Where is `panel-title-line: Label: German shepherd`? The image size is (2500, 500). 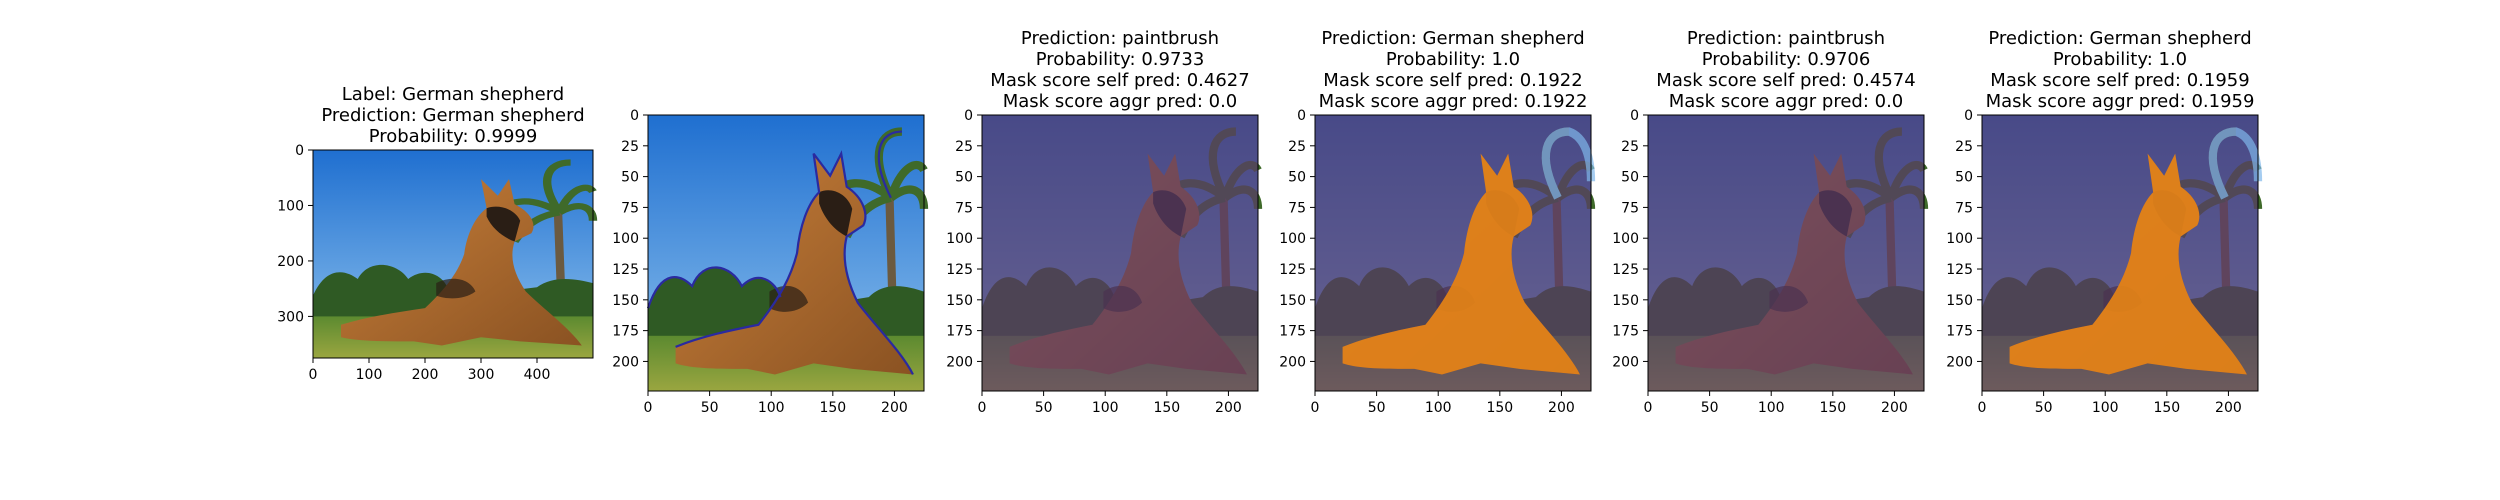 panel-title-line: Label: German shepherd is located at coordinates (453, 94).